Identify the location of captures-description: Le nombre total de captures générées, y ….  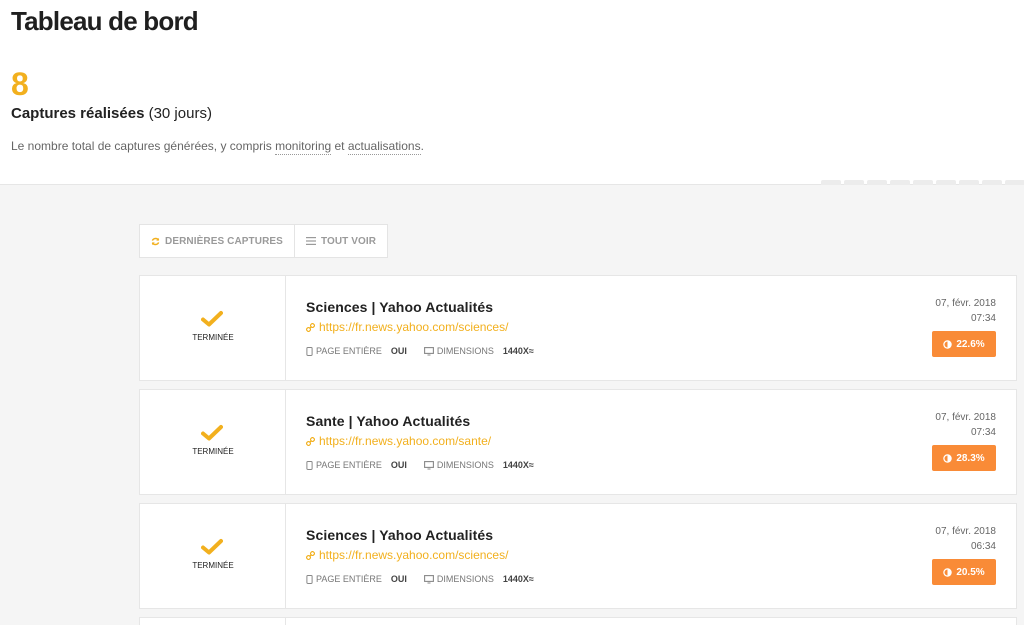
(217, 147).